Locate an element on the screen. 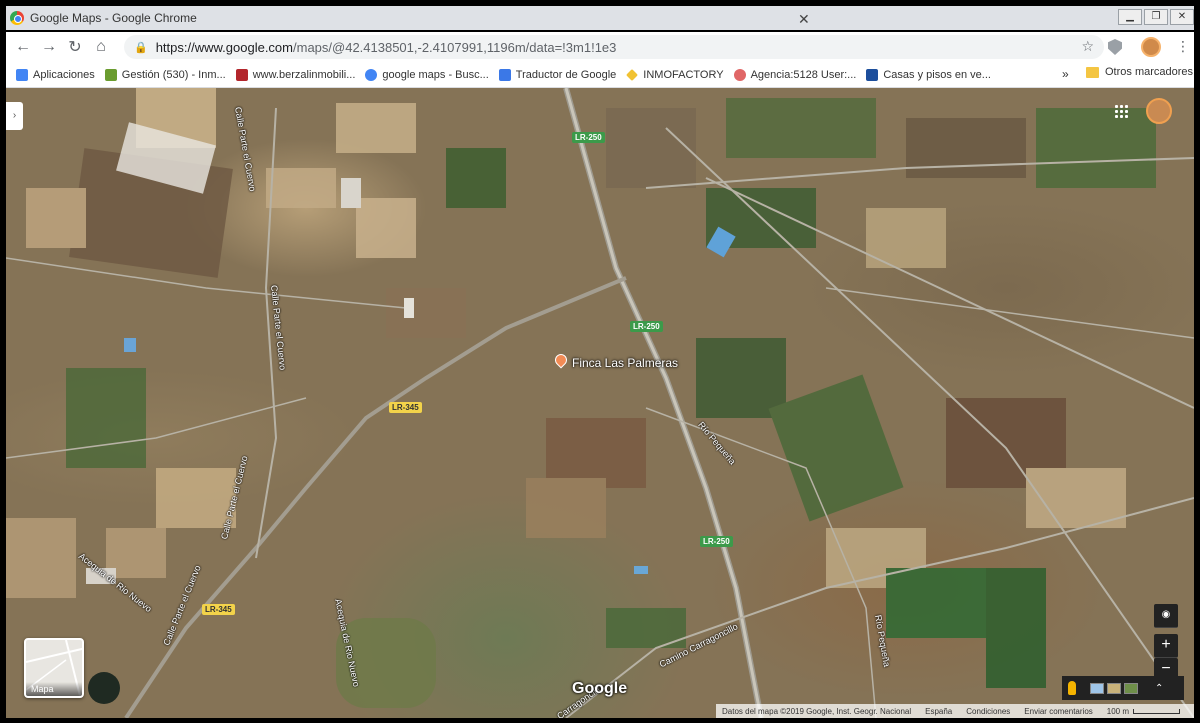 This screenshot has width=1200, height=723. diamond-icon is located at coordinates (632, 74).